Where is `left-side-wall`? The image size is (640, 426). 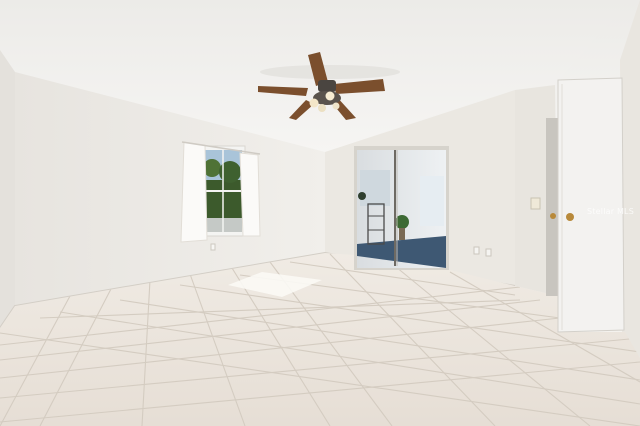
left-side-wall is located at coordinates (7, 189).